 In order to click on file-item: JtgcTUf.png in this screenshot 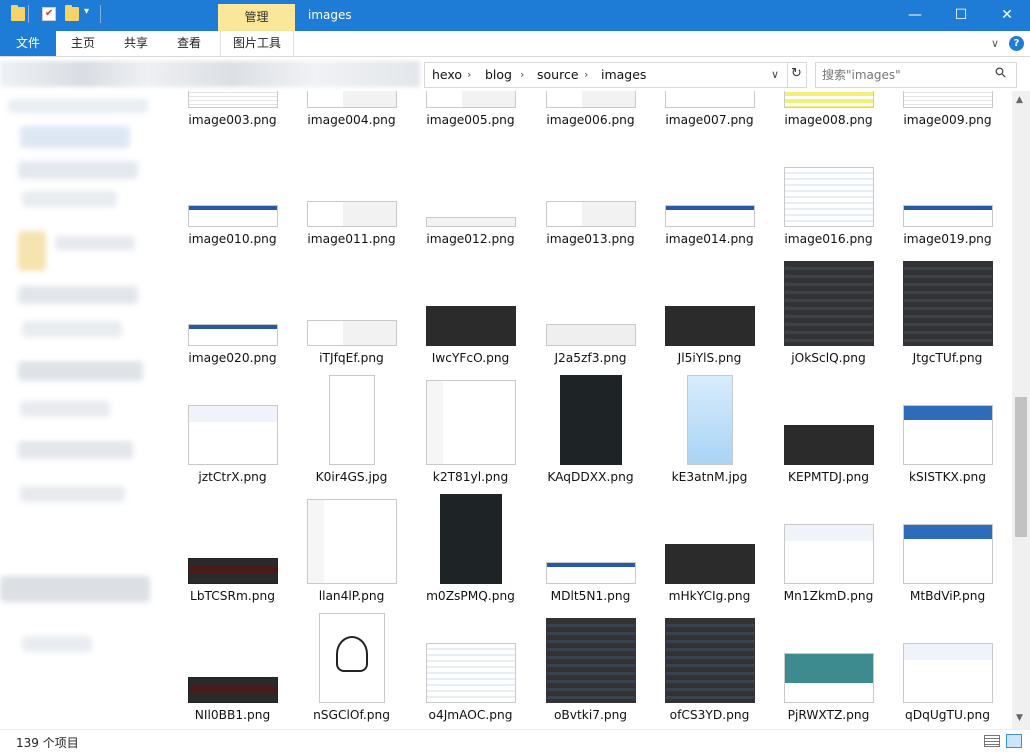, I will do `click(947, 310)`.